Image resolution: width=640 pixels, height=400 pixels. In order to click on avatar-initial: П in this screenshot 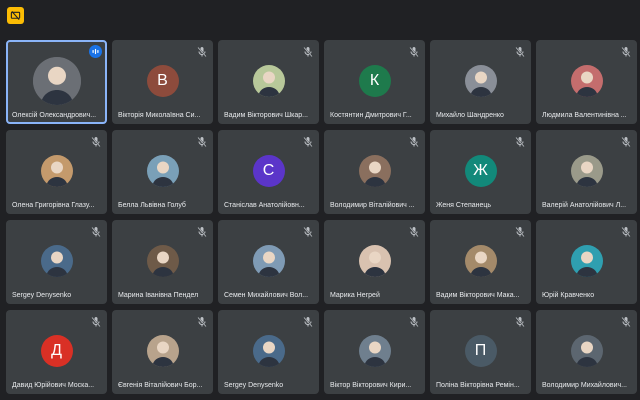, I will do `click(480, 350)`.